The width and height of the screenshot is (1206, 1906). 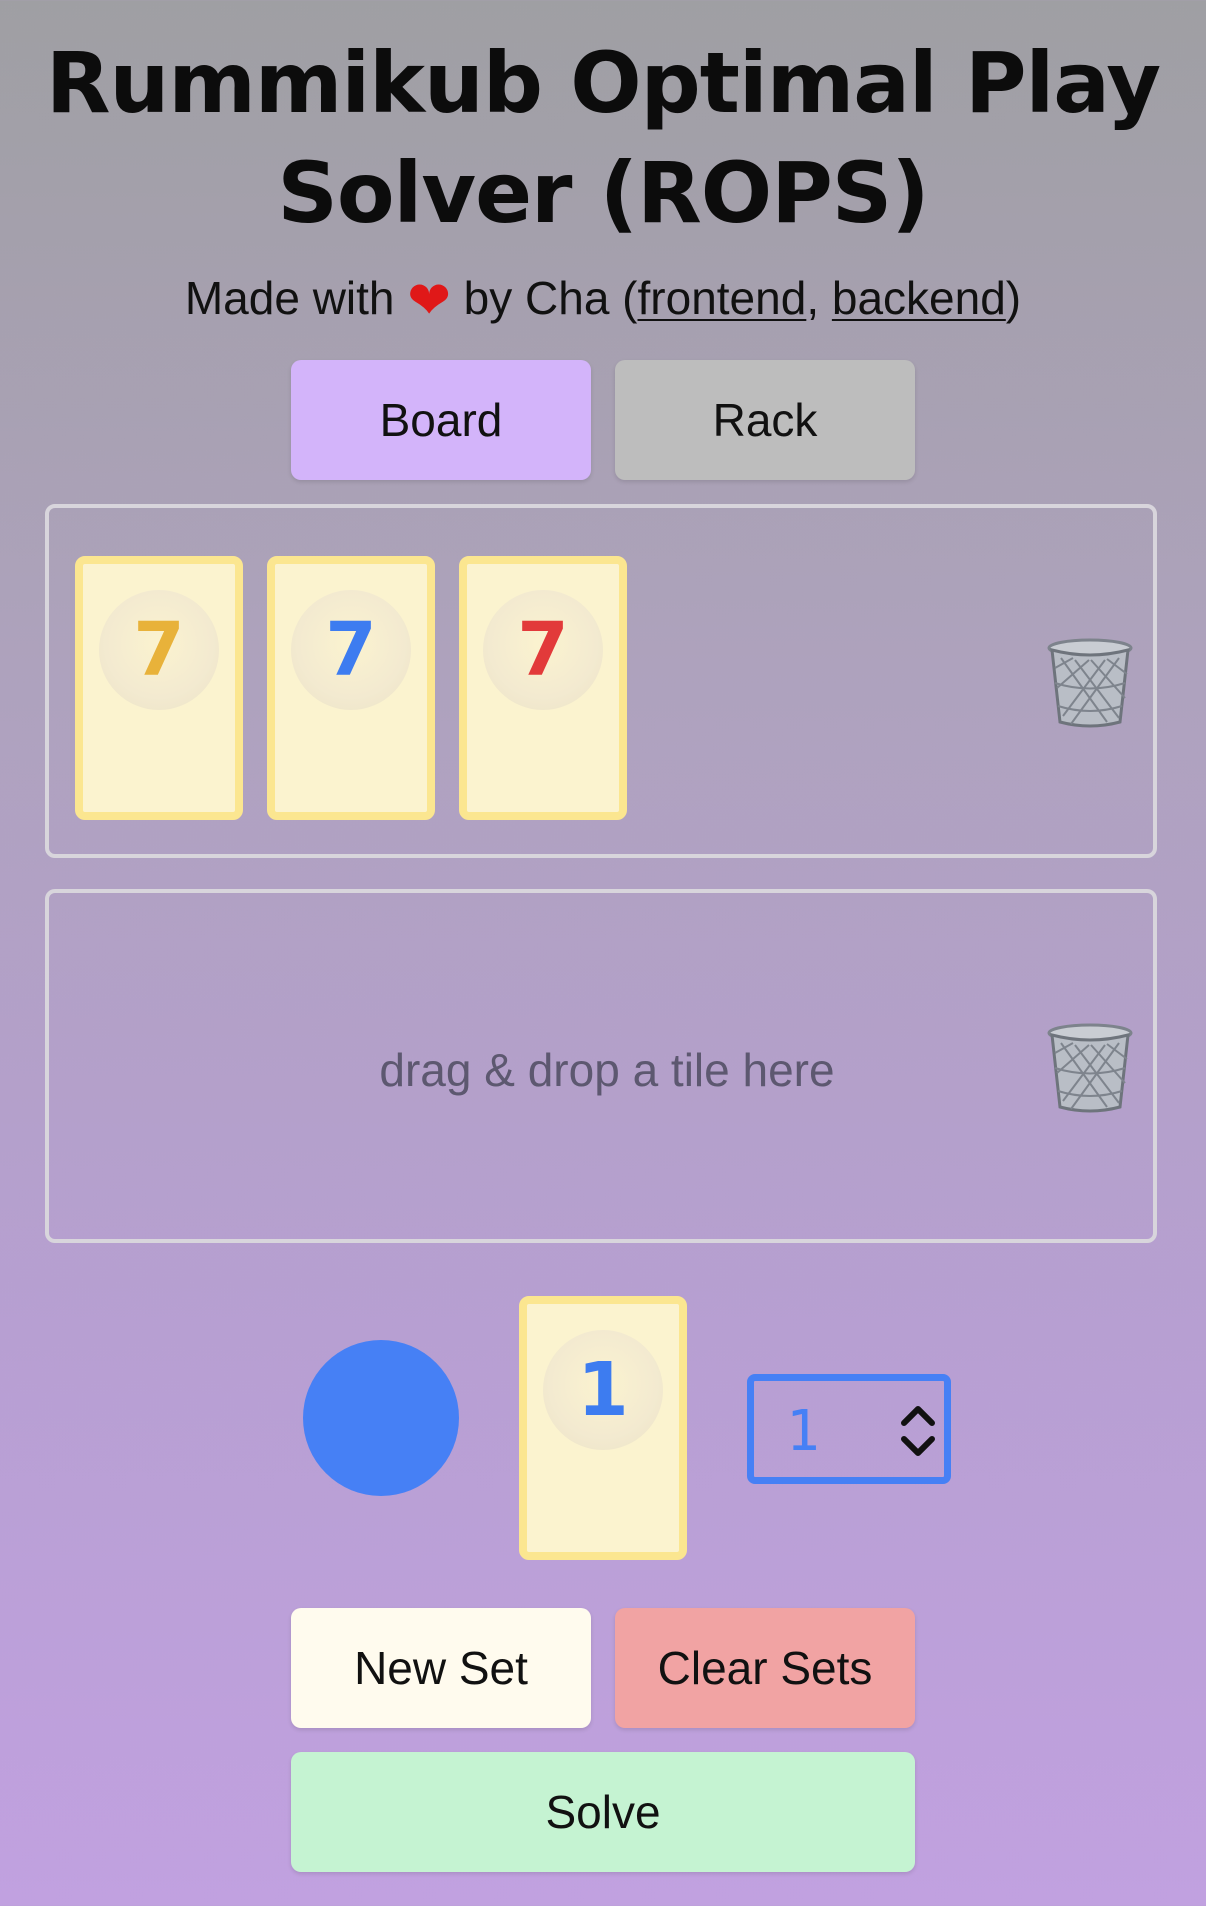 I want to click on tab-rack-label: Rack, so click(x=765, y=420).